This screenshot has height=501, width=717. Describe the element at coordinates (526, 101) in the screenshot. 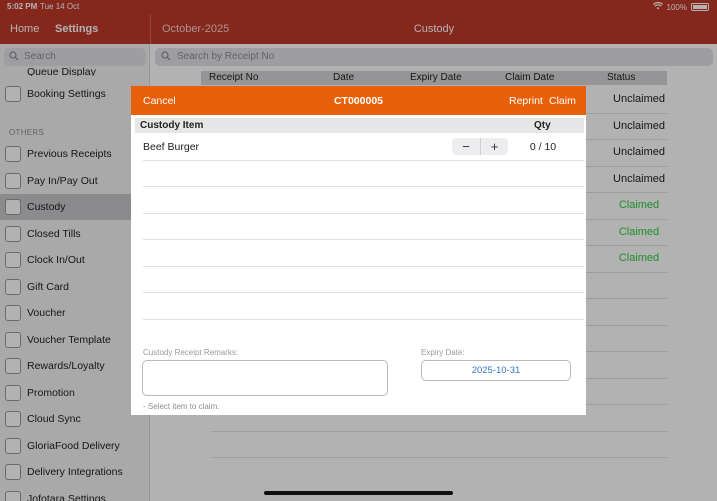

I see `reprint-button: Reprint` at that location.